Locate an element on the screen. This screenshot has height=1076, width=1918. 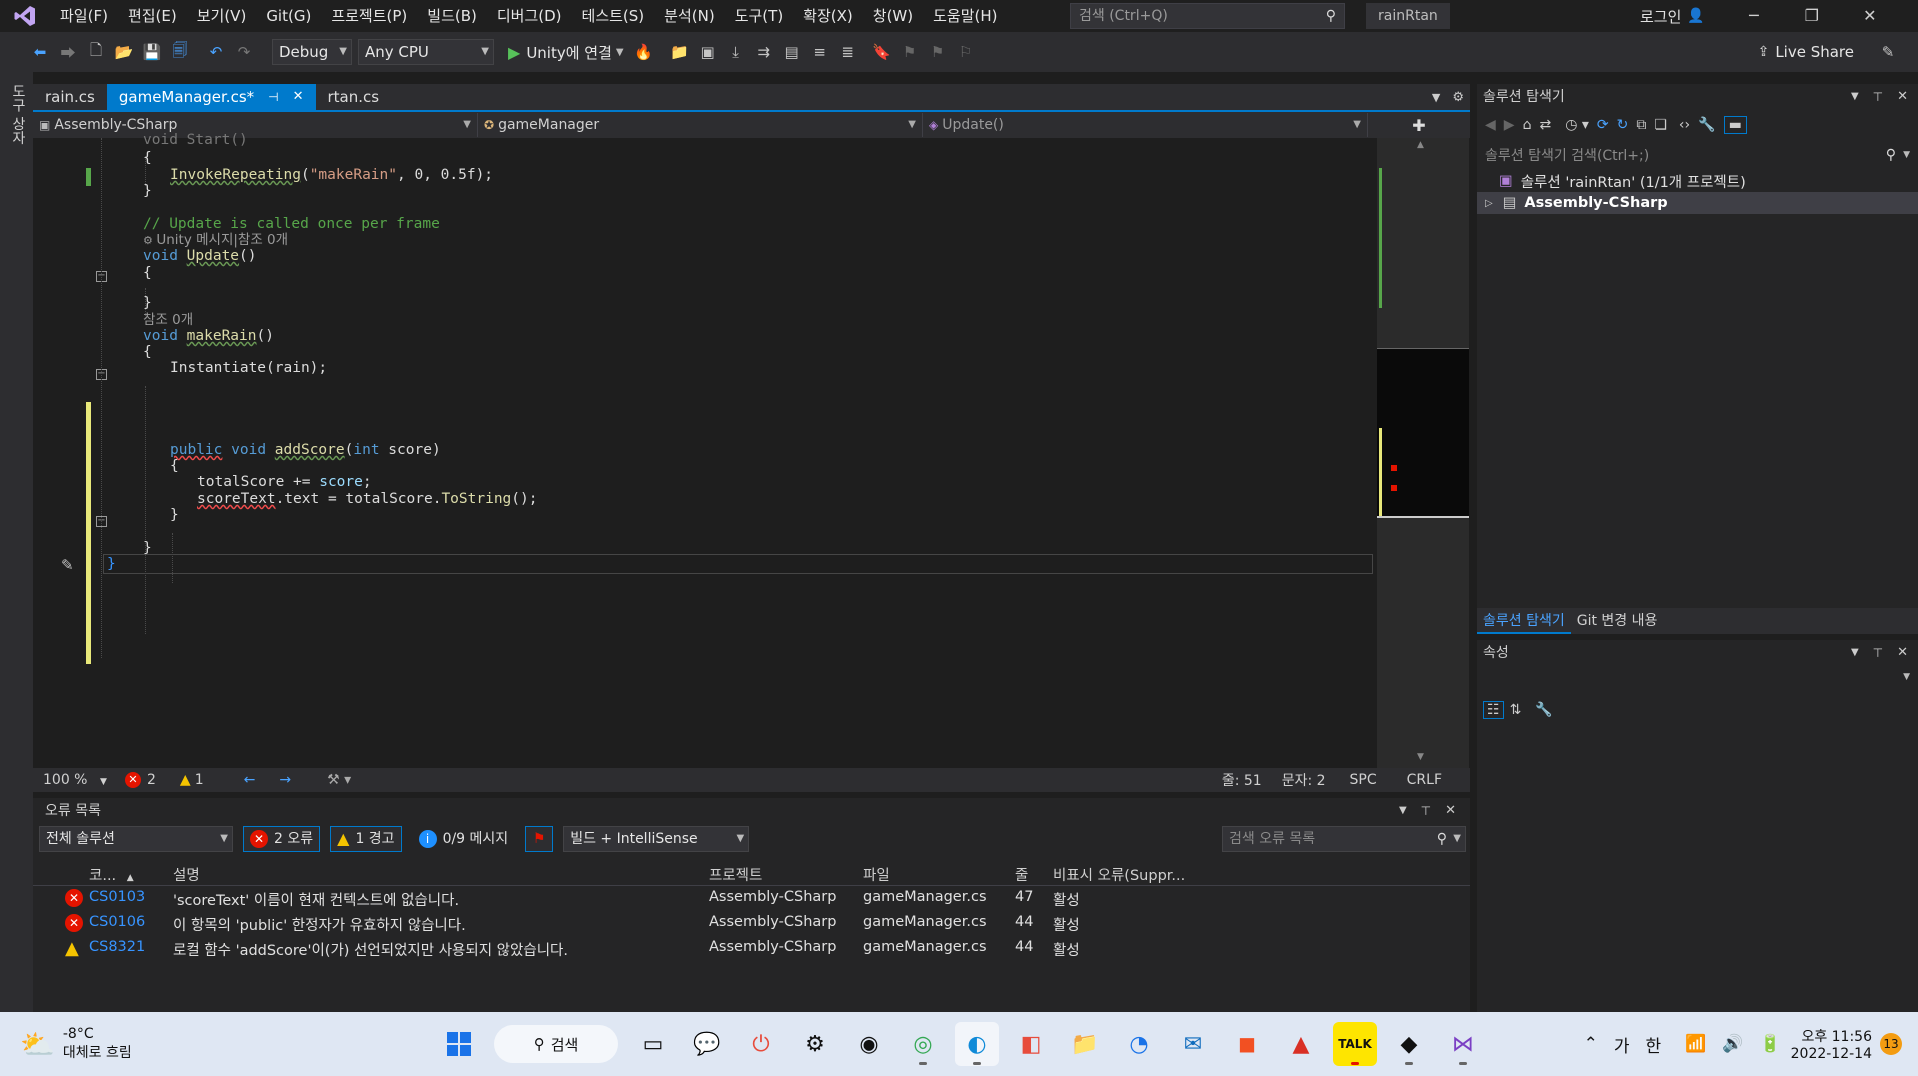
menu-project: 프로젝트(P) is located at coordinates (369, 16).